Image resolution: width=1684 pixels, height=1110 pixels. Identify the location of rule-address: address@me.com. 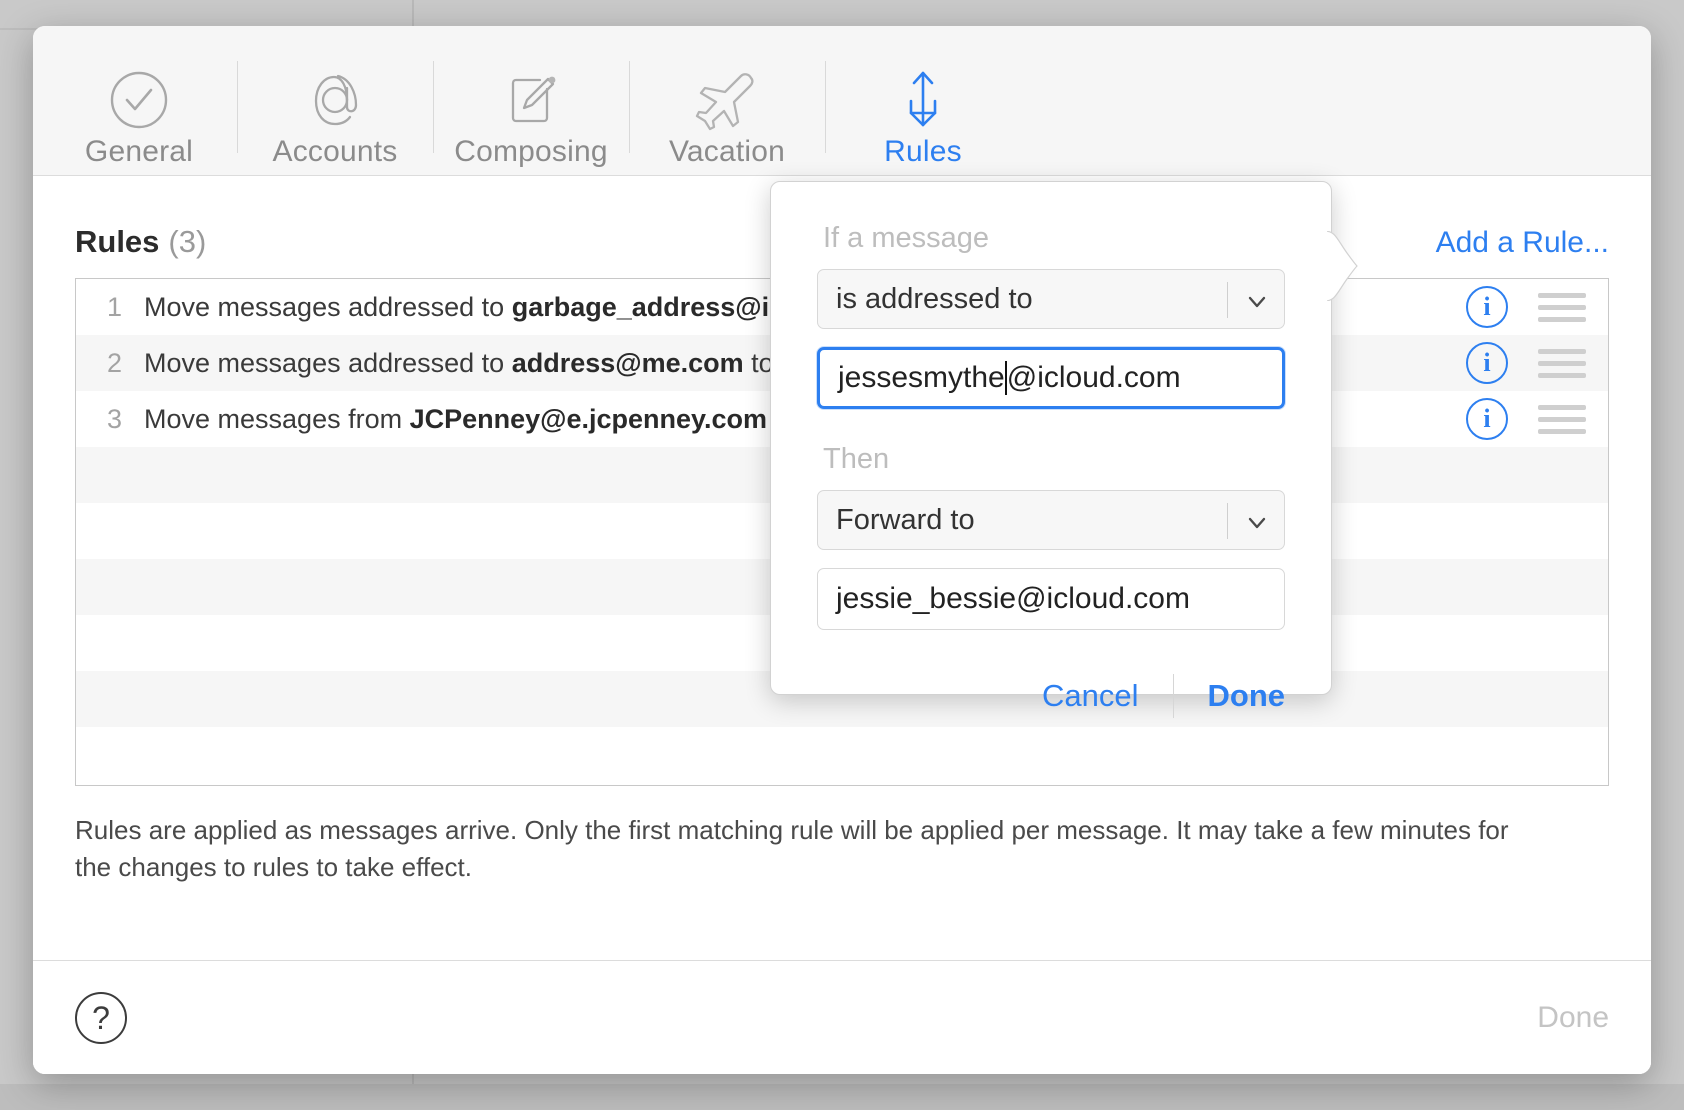
(627, 362).